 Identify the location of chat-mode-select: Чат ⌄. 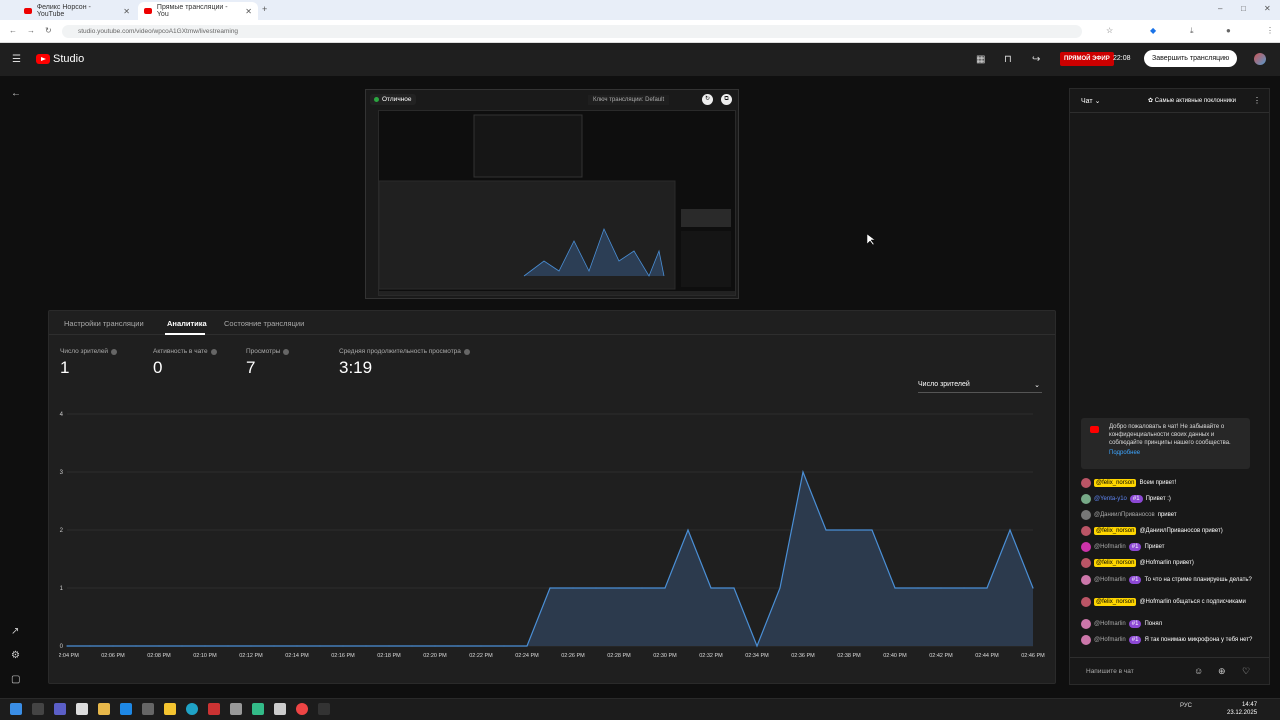
(1090, 101).